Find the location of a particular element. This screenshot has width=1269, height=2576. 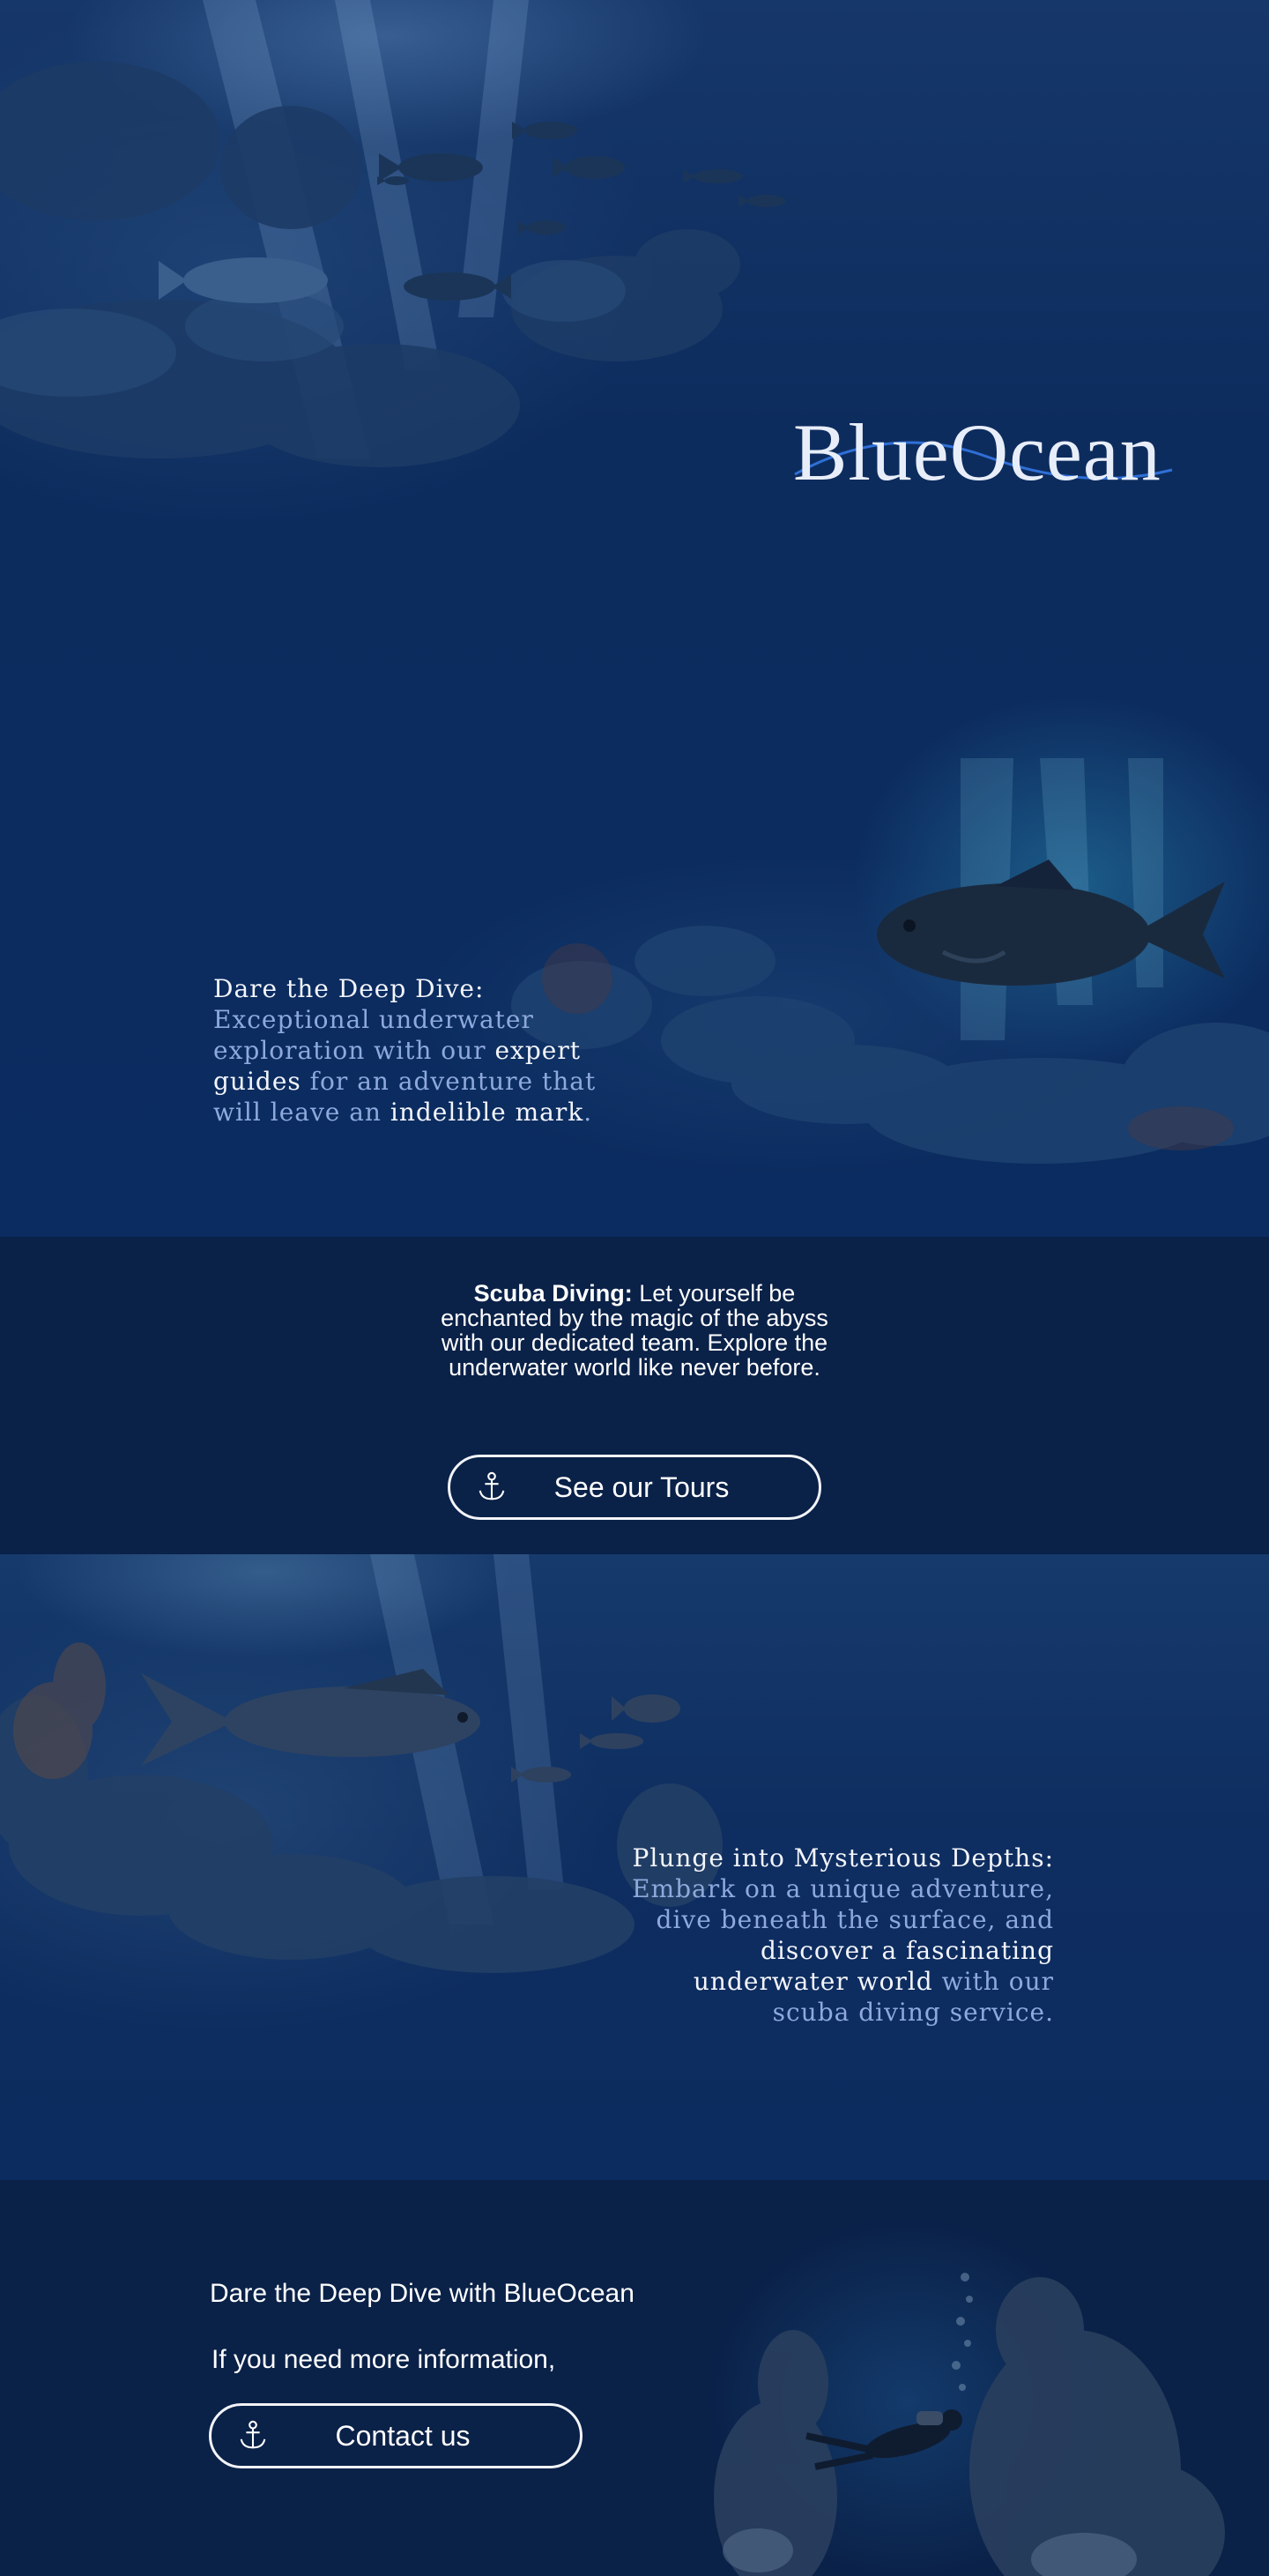

see-tours-button-label: See our Tours is located at coordinates (641, 1486).